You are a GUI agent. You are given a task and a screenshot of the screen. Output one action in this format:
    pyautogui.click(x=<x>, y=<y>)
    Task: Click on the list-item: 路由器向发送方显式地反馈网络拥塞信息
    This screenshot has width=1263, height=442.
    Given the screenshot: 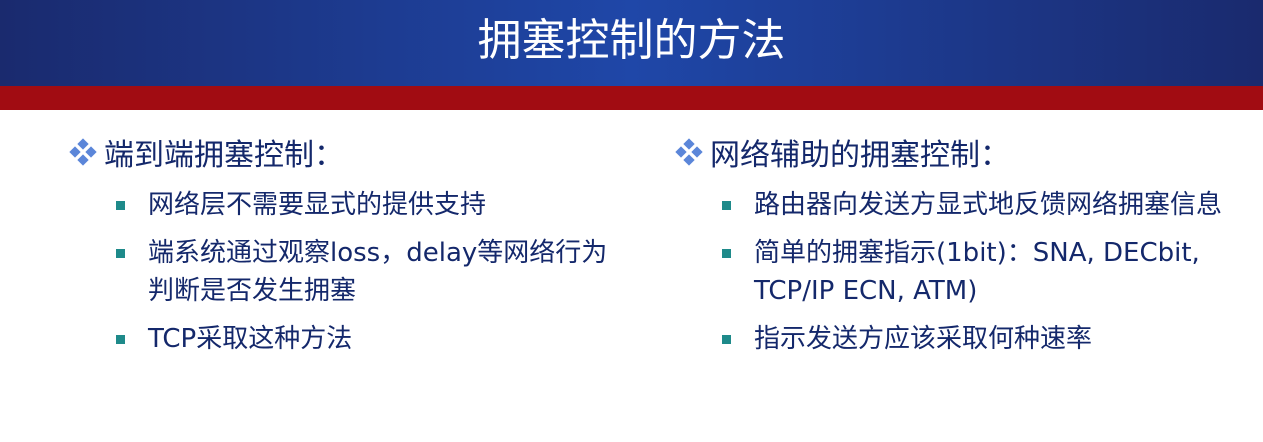 What is the action you would take?
    pyautogui.click(x=978, y=205)
    